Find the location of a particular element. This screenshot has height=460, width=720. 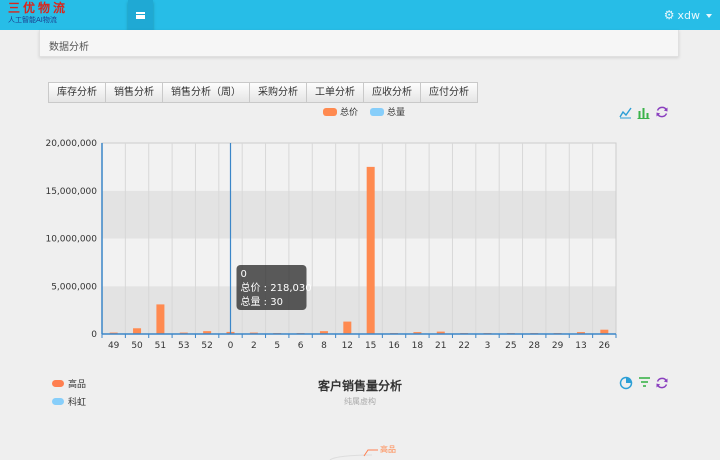

pie-slice-edge is located at coordinates (351, 457).